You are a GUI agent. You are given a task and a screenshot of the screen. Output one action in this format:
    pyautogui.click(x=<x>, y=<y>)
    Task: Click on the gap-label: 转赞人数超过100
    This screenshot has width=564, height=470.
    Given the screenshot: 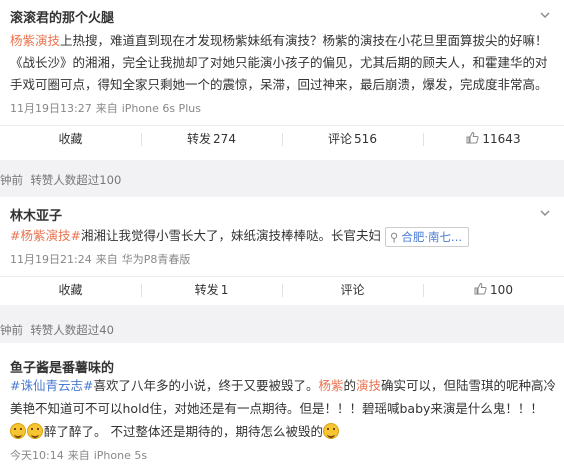 What is the action you would take?
    pyautogui.click(x=76, y=180)
    